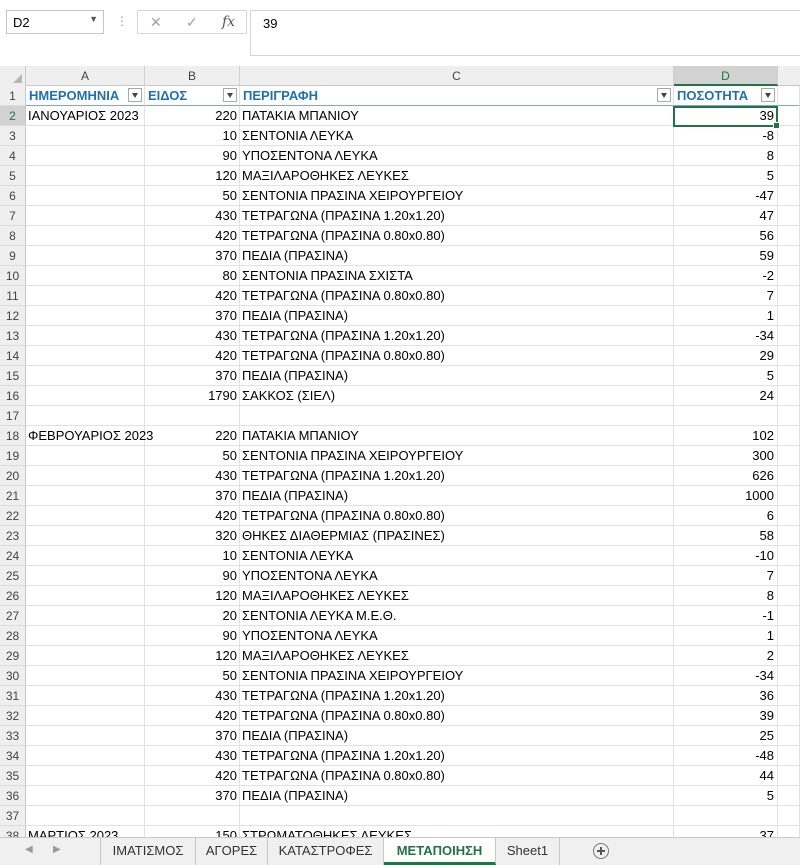  I want to click on row-header: 18, so click(13, 436).